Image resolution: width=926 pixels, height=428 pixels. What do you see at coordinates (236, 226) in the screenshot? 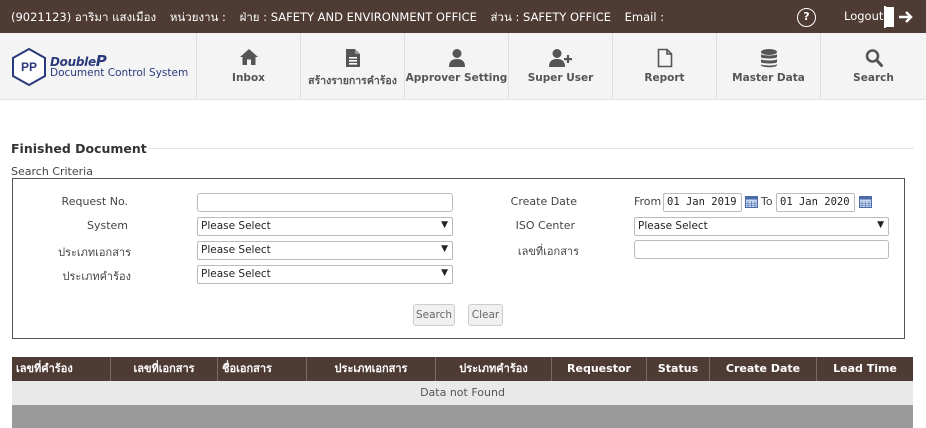
I see `system-selected-value: Please Select` at bounding box center [236, 226].